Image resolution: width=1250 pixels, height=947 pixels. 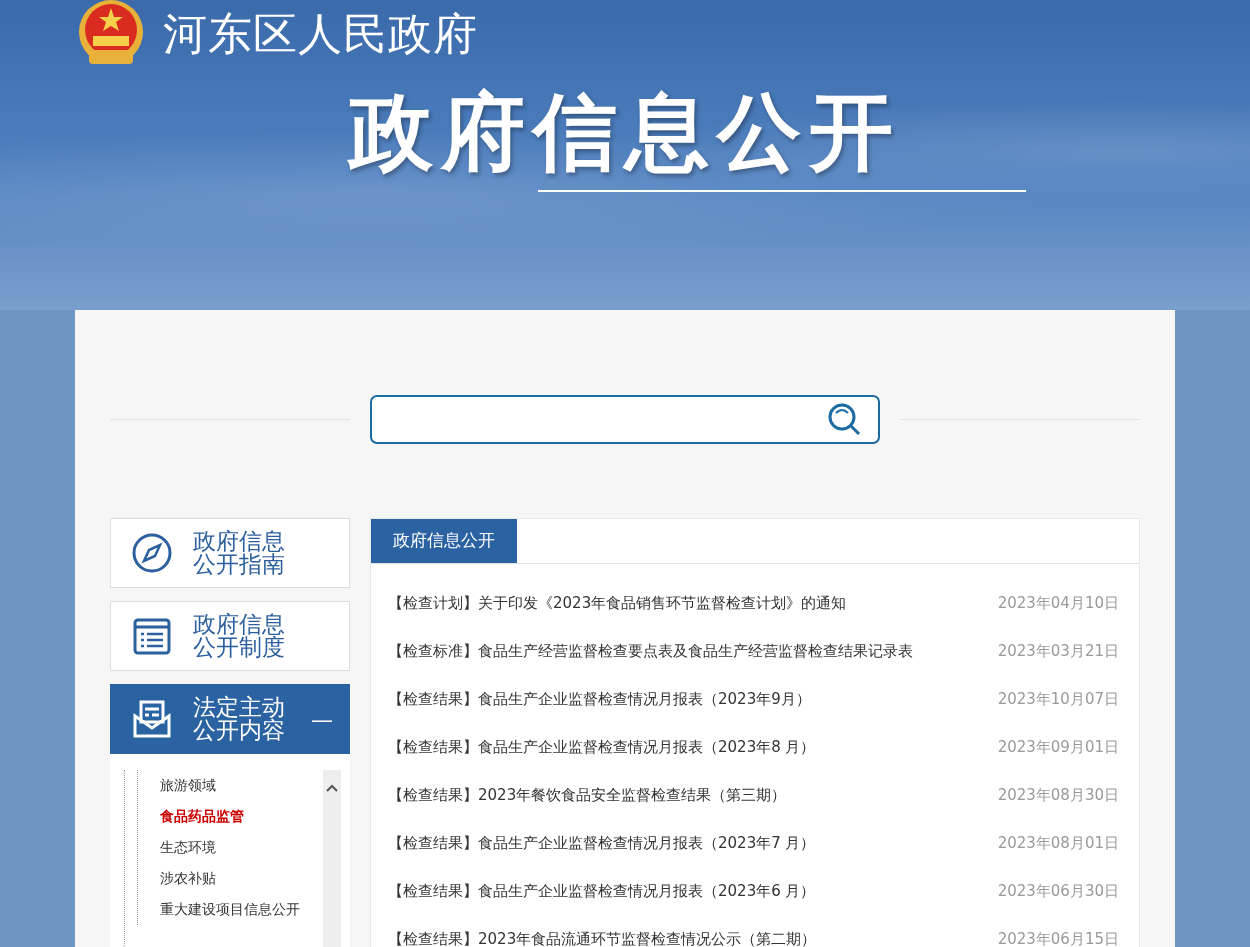 What do you see at coordinates (1058, 748) in the screenshot?
I see `article-date: 2023年09月01日` at bounding box center [1058, 748].